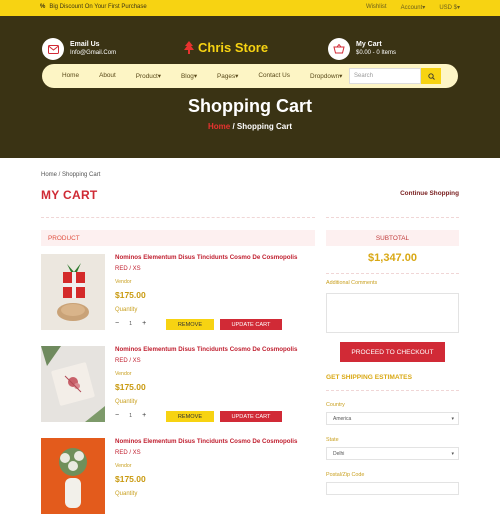 The width and height of the screenshot is (500, 519). I want to click on hero-crumb-sep: /, so click(233, 126).